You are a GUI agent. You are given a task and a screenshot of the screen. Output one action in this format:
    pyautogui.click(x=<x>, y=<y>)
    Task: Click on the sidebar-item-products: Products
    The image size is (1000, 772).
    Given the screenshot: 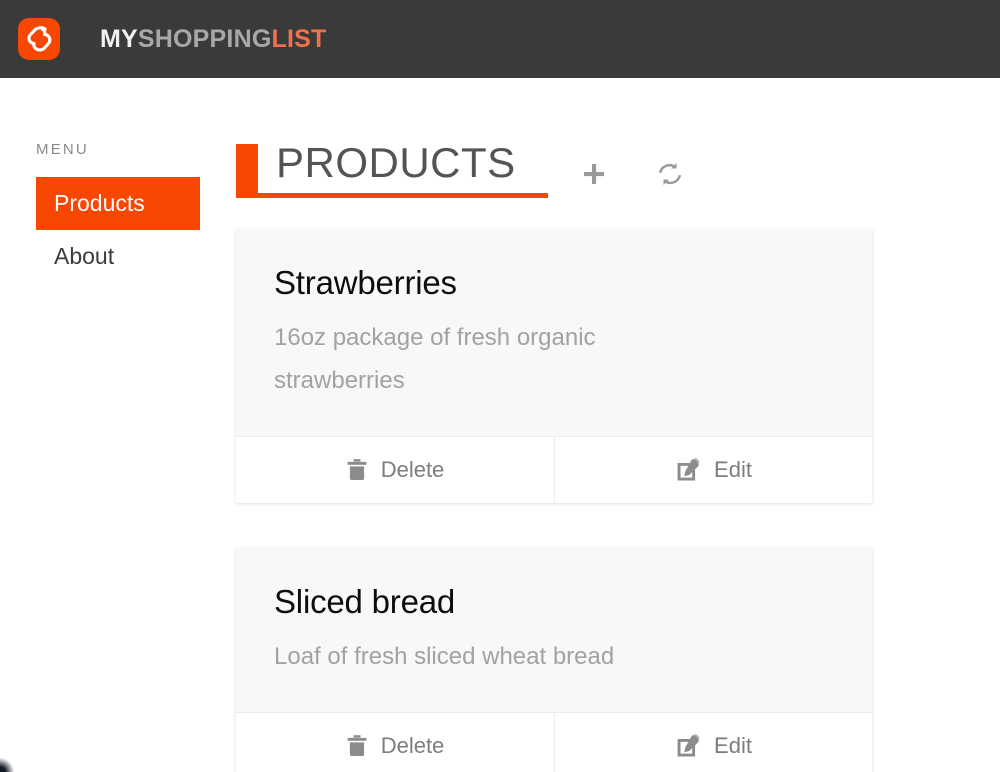 What is the action you would take?
    pyautogui.click(x=118, y=203)
    